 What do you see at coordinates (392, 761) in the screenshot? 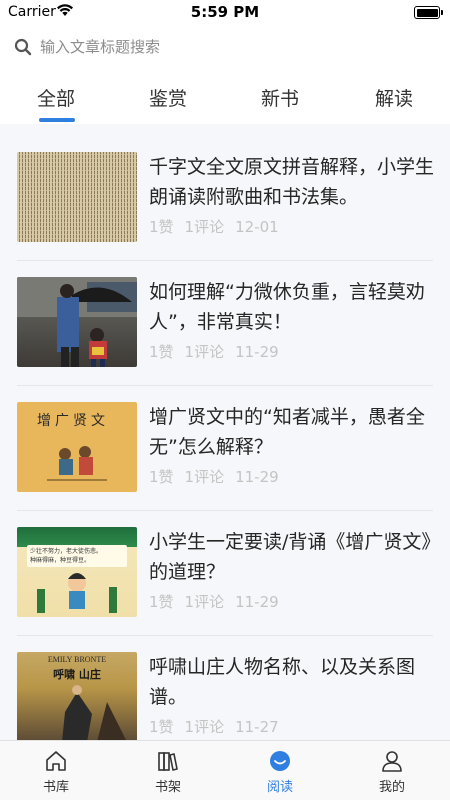
I see `profile-icon` at bounding box center [392, 761].